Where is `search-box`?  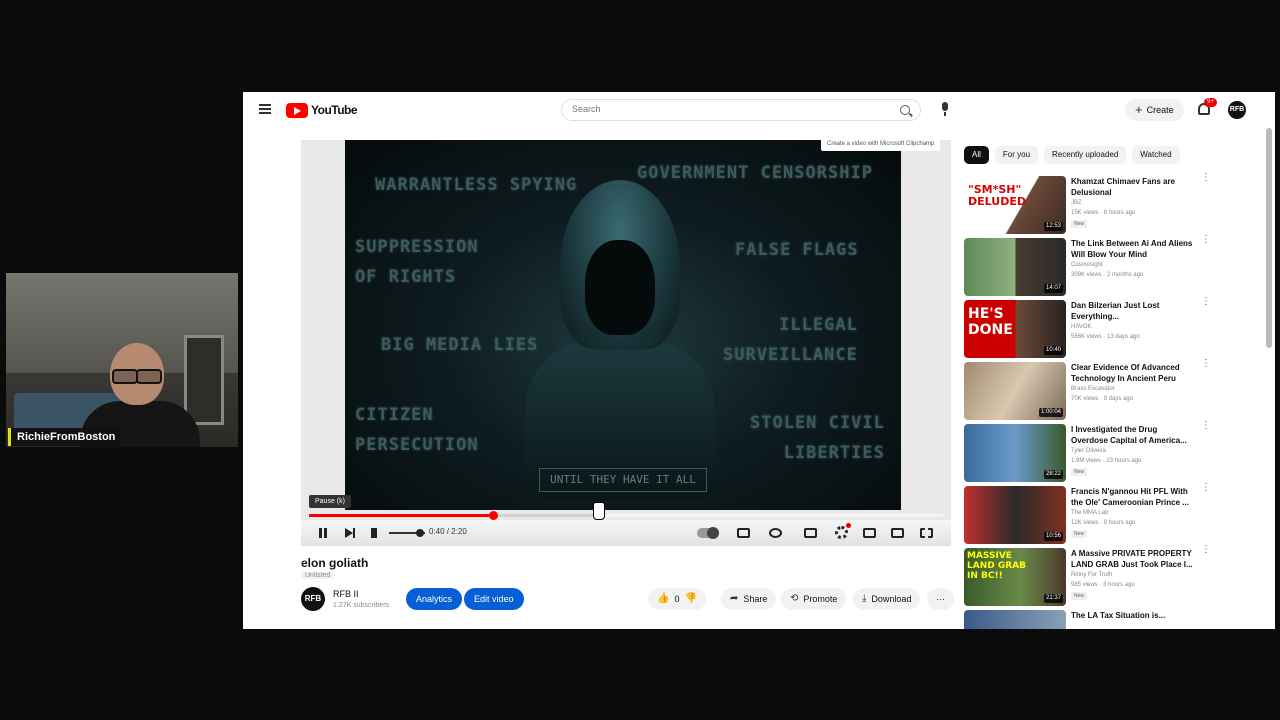 search-box is located at coordinates (741, 110).